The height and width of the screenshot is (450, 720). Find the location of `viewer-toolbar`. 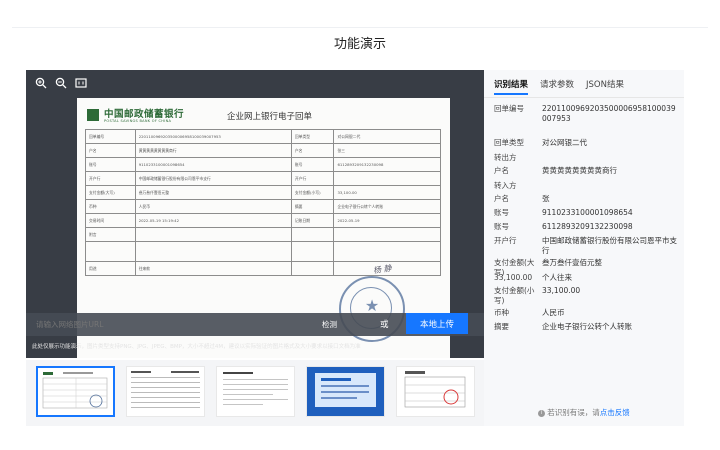

viewer-toolbar is located at coordinates (61, 83).